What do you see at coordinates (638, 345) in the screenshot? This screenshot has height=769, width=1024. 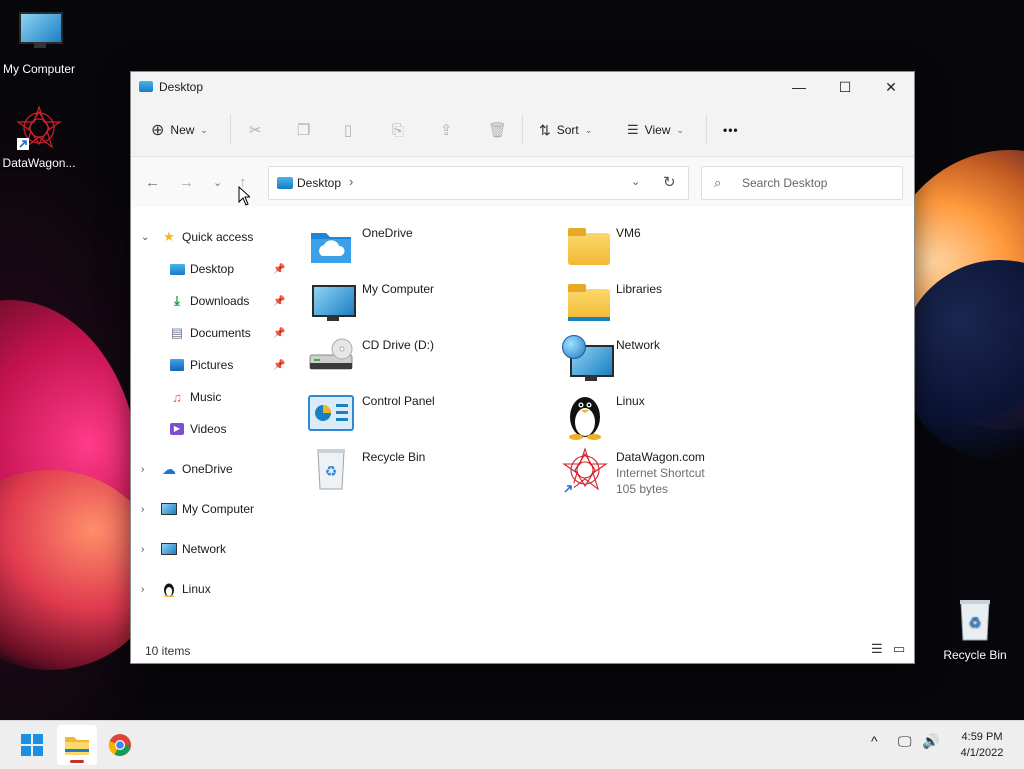 I see `item-name: Network` at bounding box center [638, 345].